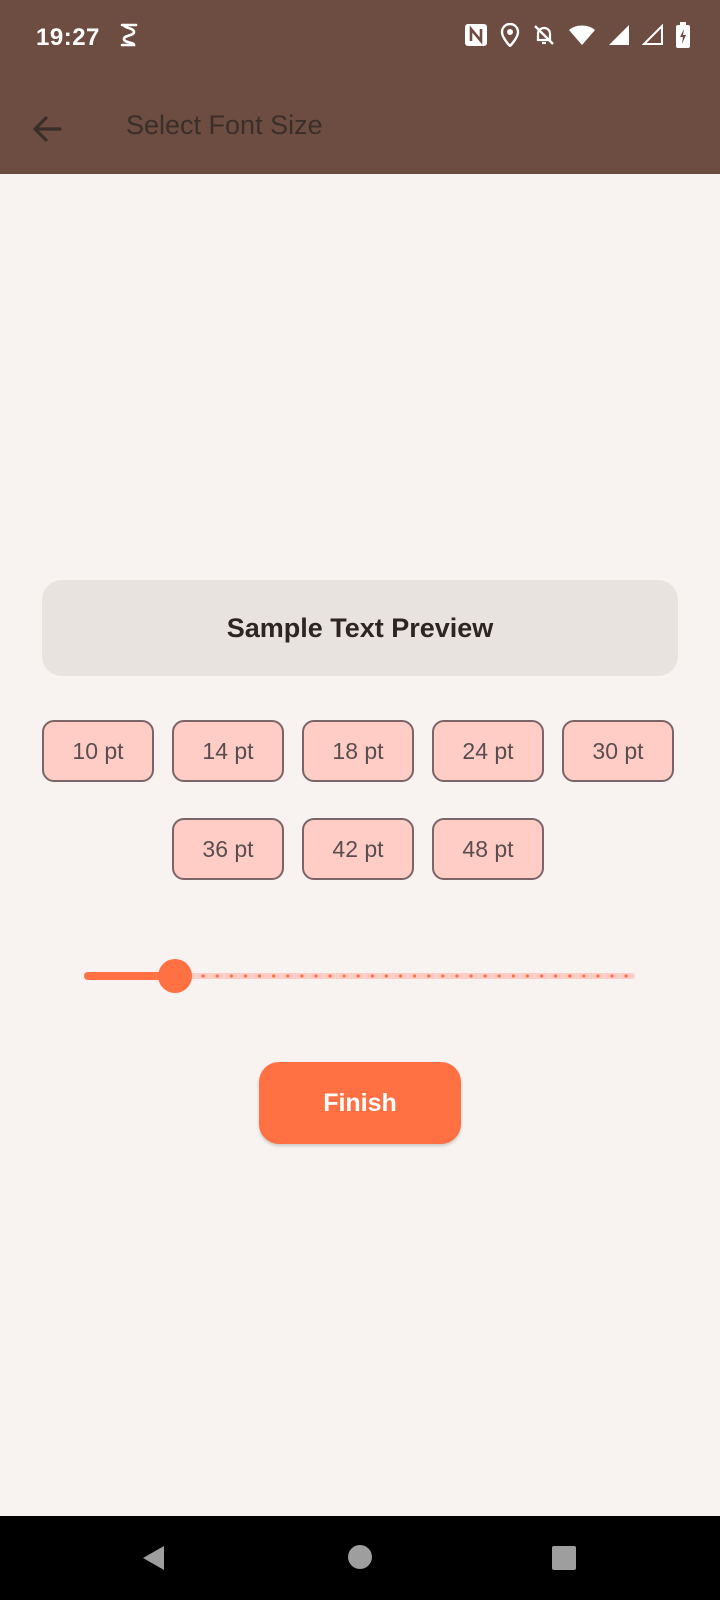  I want to click on nav-back-icon, so click(154, 1560).